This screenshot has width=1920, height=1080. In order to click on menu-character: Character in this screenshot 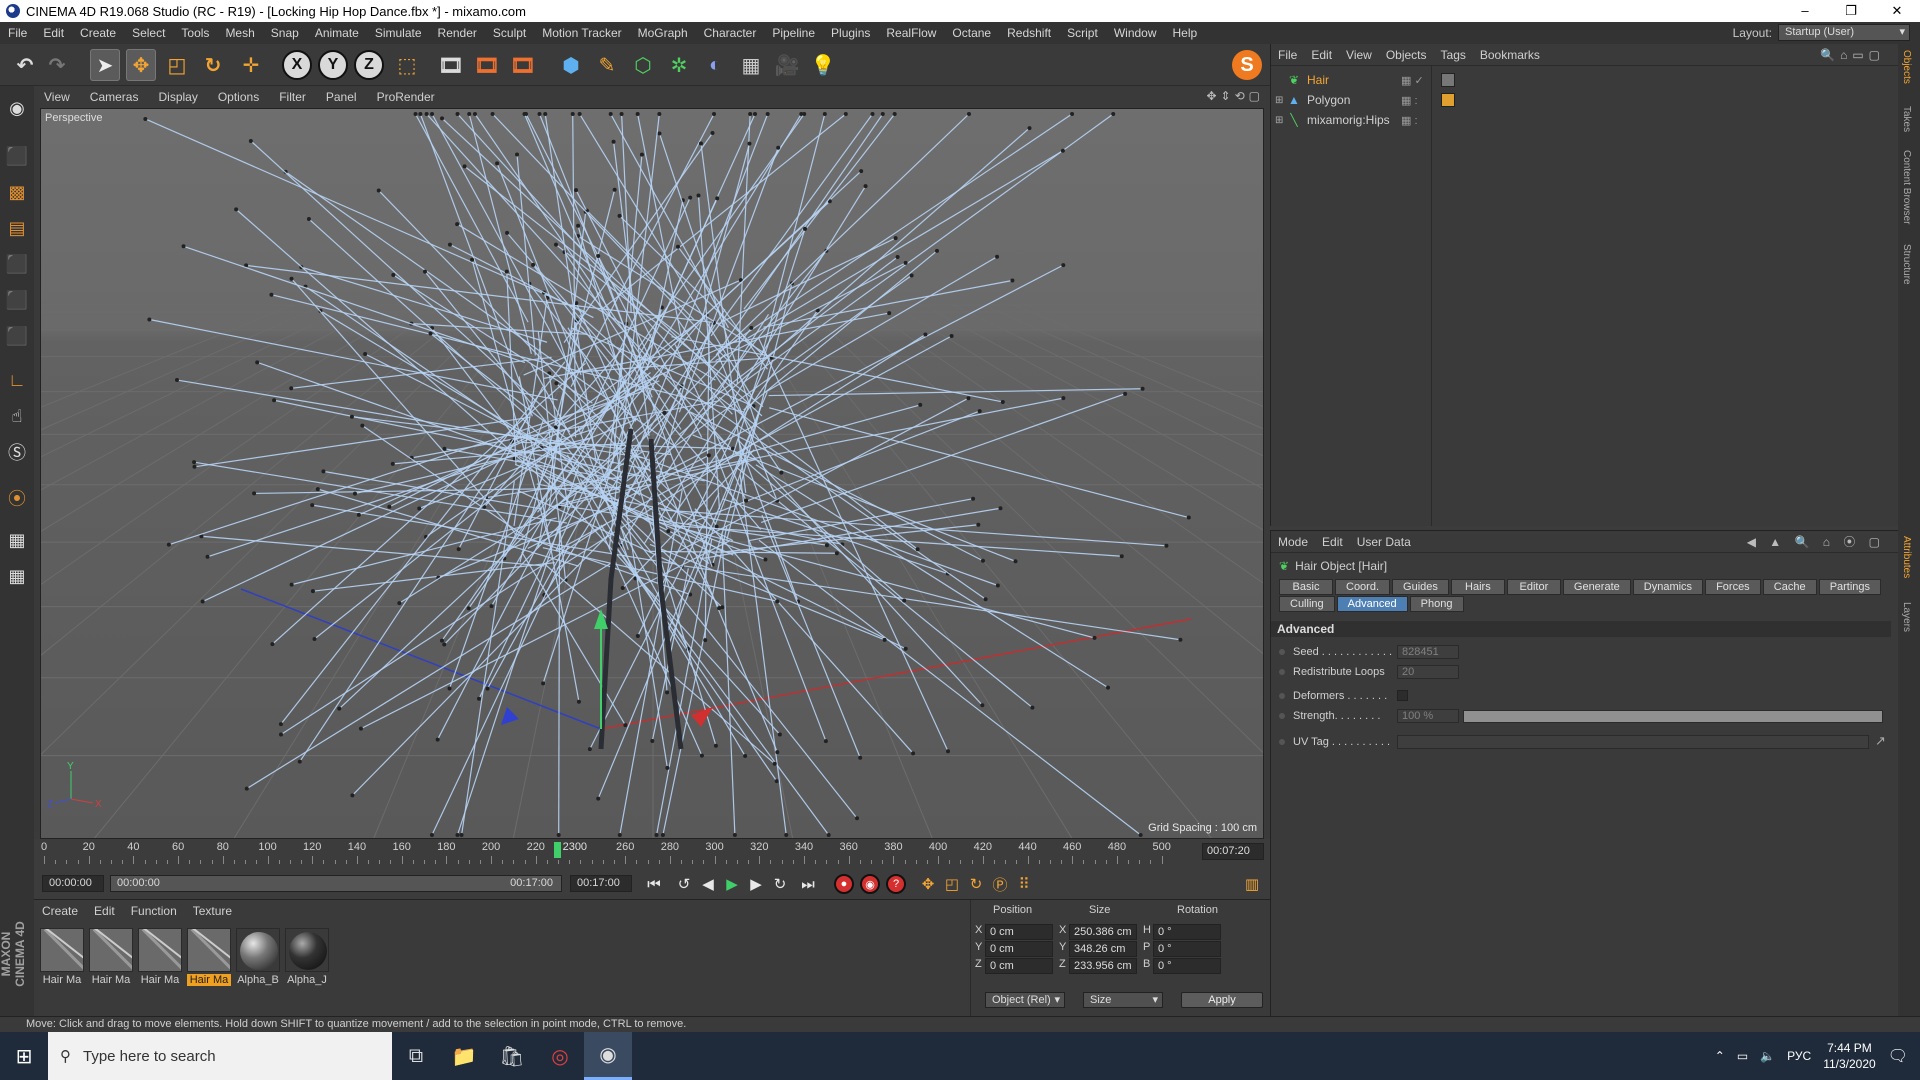, I will do `click(730, 33)`.